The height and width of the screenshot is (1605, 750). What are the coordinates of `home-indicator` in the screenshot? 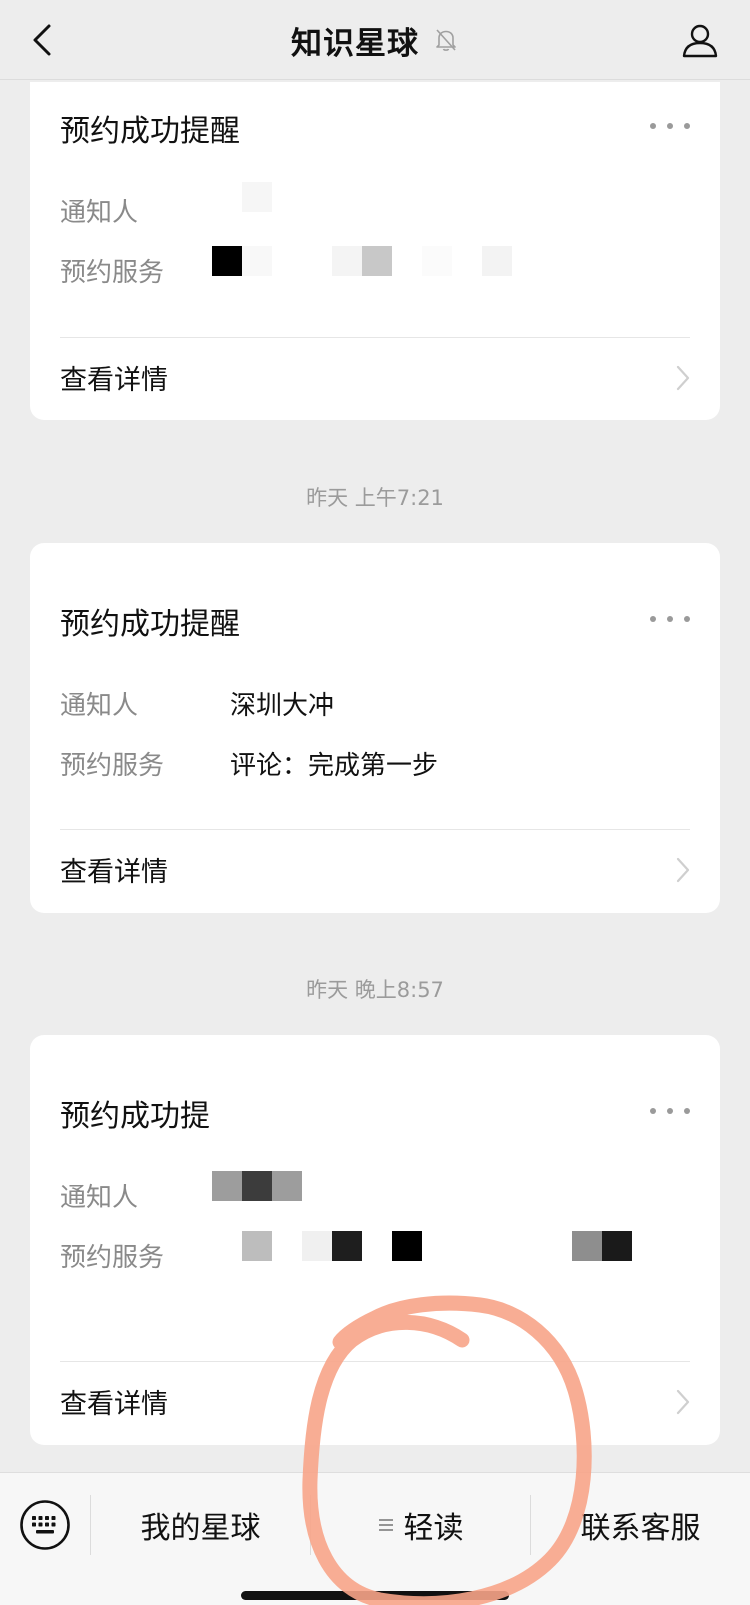 It's located at (375, 1595).